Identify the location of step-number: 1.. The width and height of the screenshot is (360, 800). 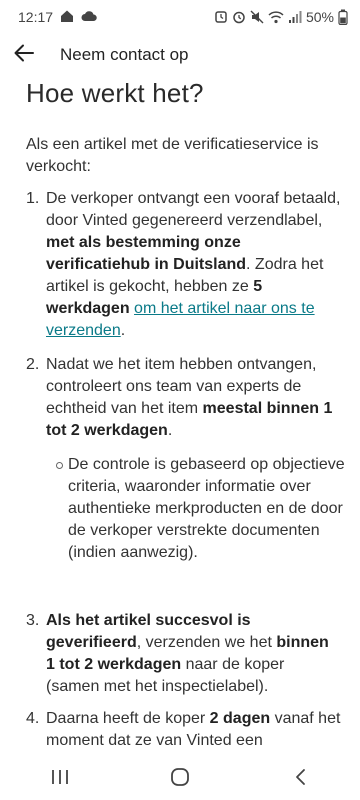
(33, 198).